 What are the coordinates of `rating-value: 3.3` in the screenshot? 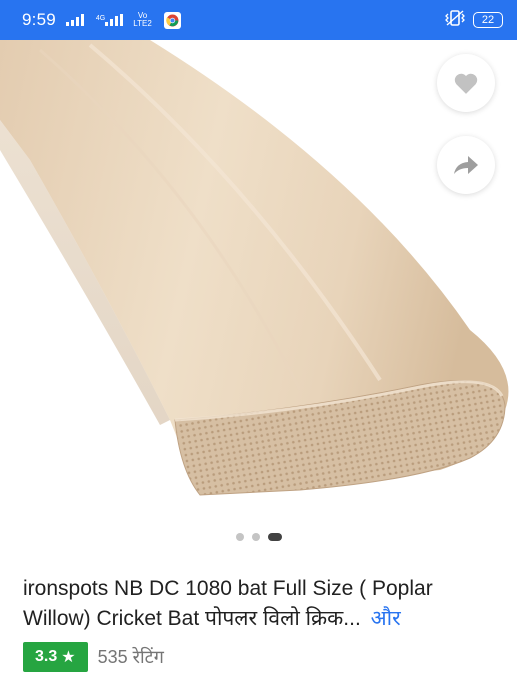 It's located at (46, 656).